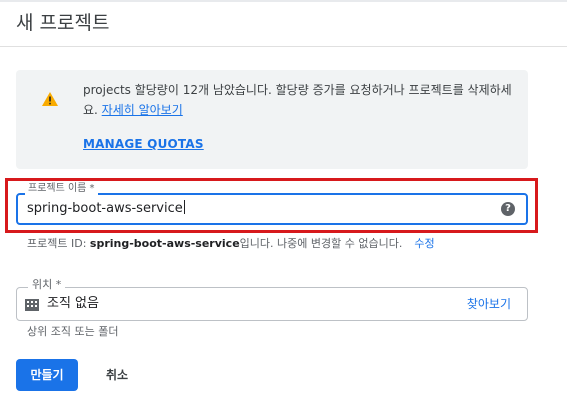 This screenshot has width=567, height=413. Describe the element at coordinates (50, 99) in the screenshot. I see `warning-icon` at that location.